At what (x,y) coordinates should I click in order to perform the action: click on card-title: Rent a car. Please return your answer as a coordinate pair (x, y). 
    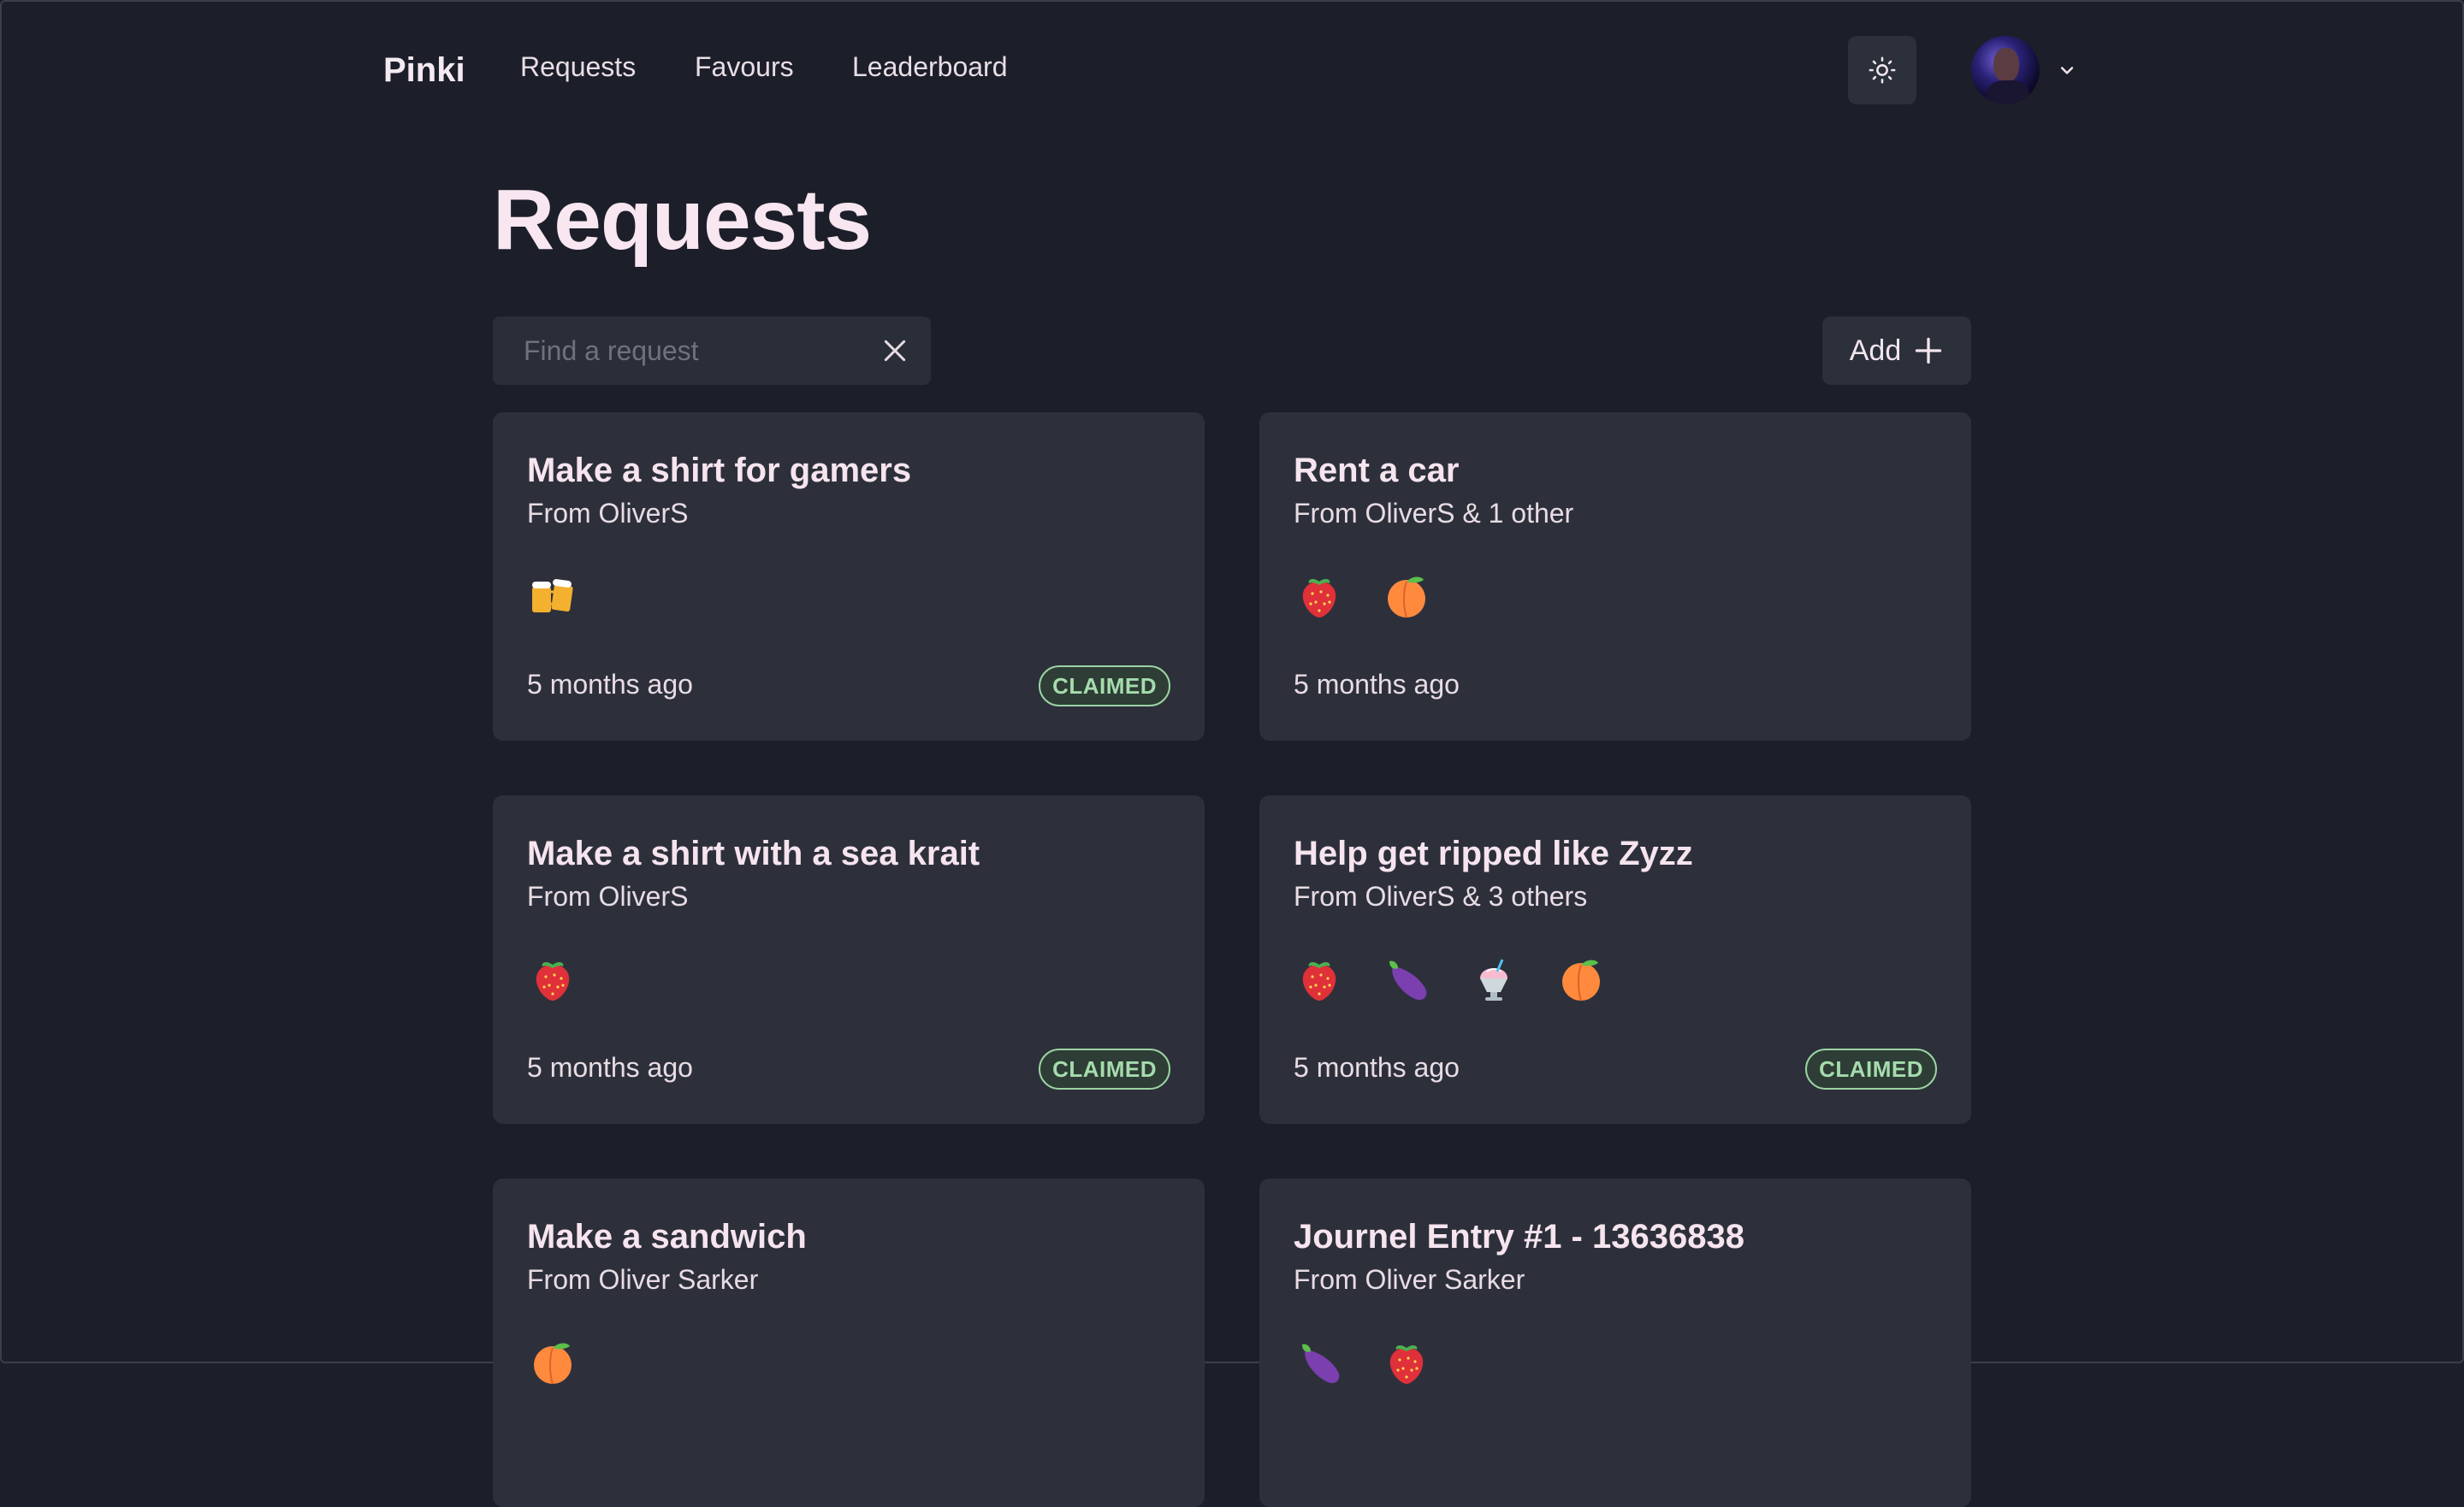
    Looking at the image, I should click on (1377, 471).